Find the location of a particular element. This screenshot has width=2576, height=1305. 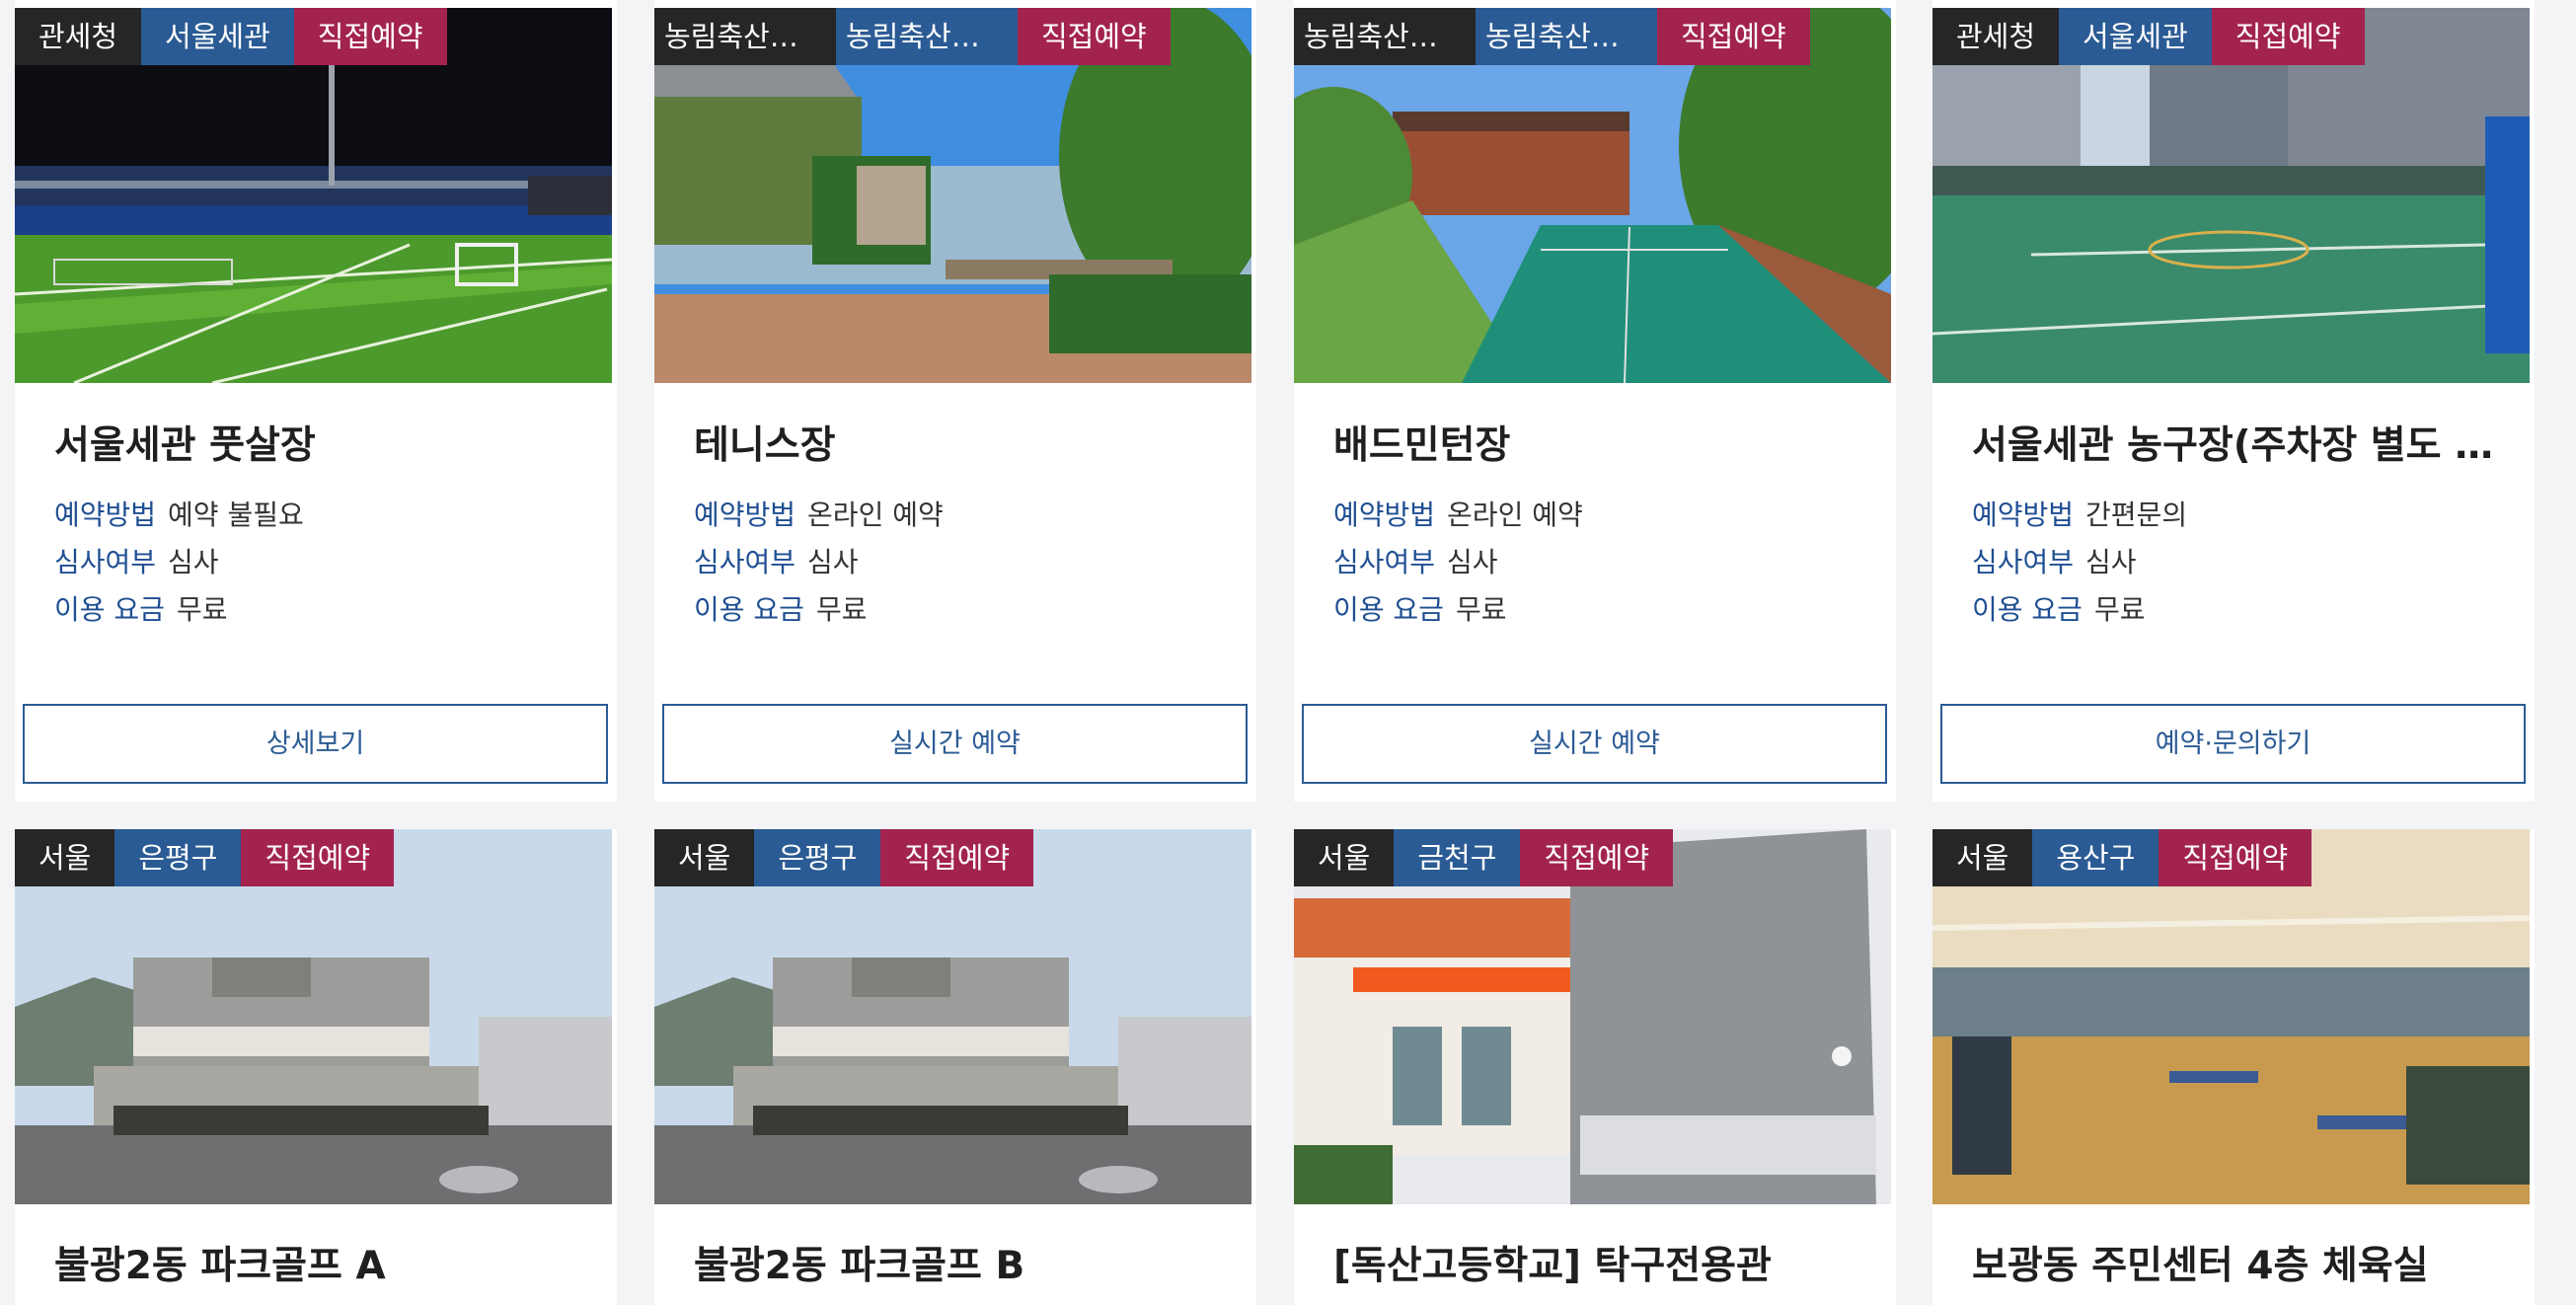

facility-card: 서울 은평구 직접예약 불광2동 파크골프 A is located at coordinates (316, 1067).